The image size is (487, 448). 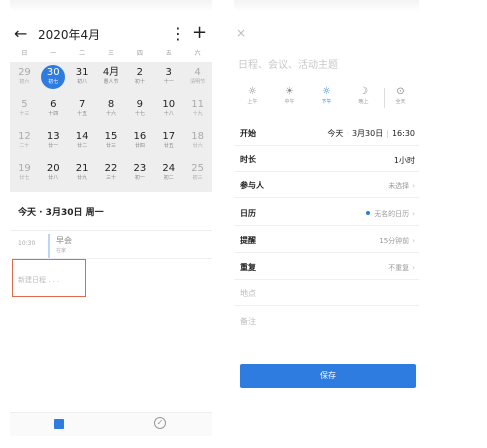 I want to click on bottom-tab-bar: ✓, so click(x=111, y=424).